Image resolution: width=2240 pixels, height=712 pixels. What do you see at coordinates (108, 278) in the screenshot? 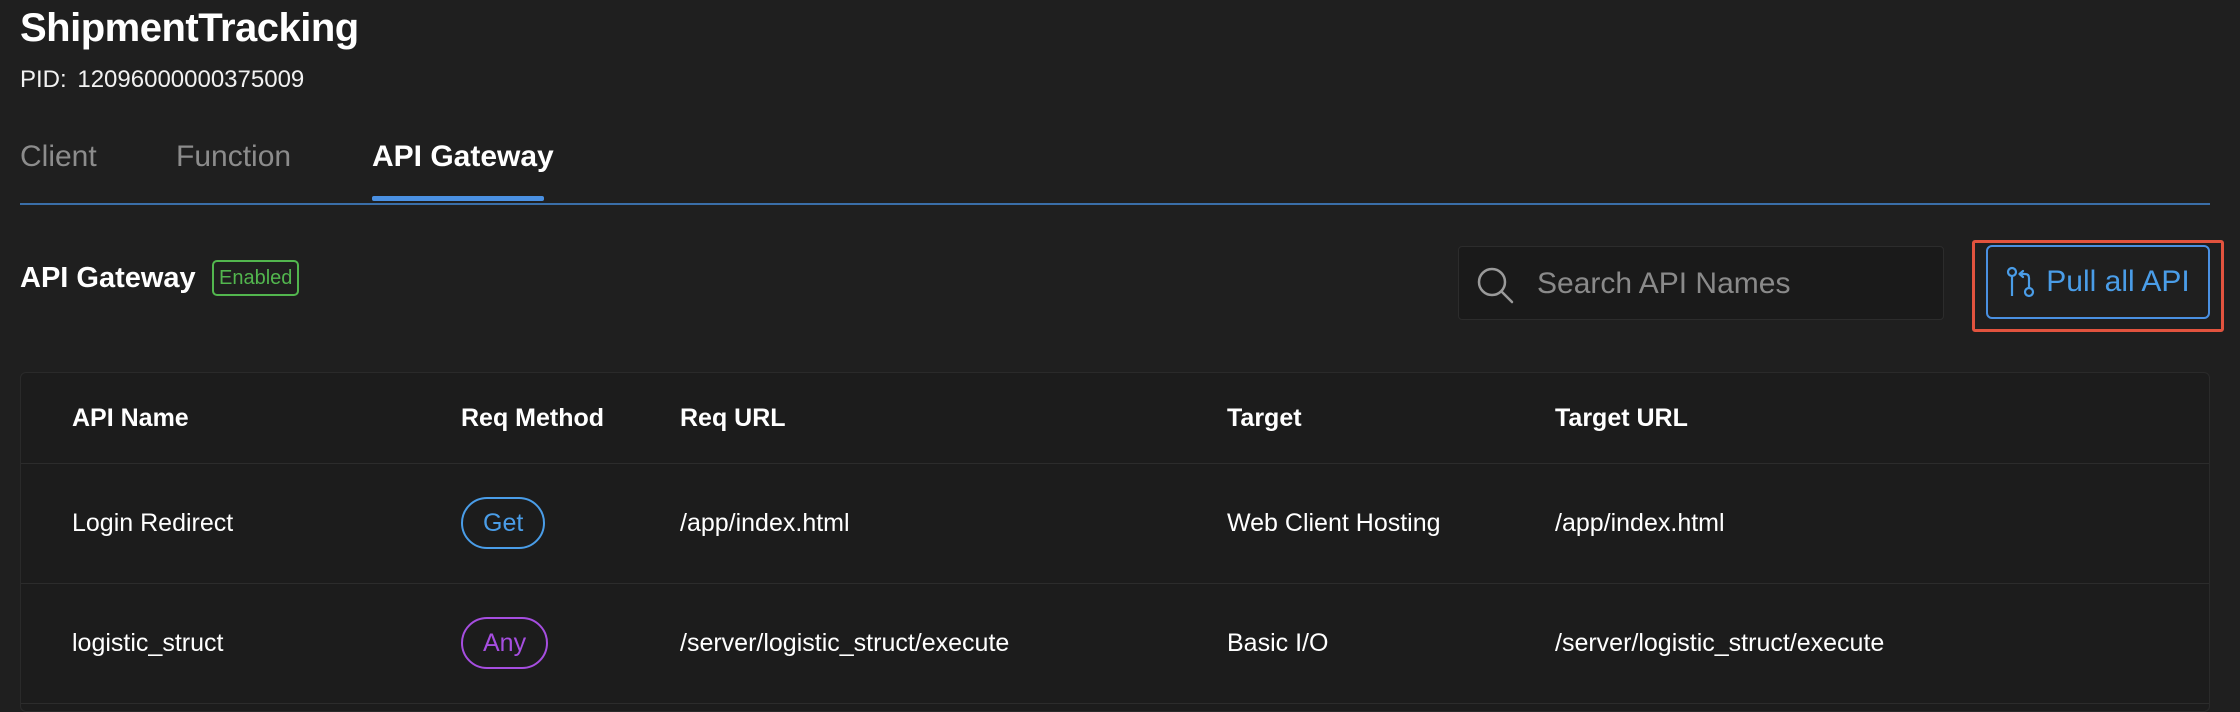
I see `section-title: API Gateway` at bounding box center [108, 278].